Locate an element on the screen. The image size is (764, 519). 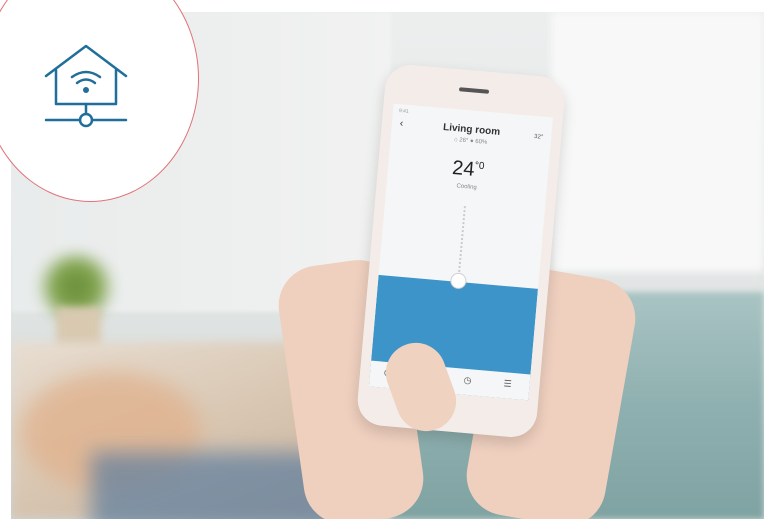
blurred-window is located at coordinates (657, 142).